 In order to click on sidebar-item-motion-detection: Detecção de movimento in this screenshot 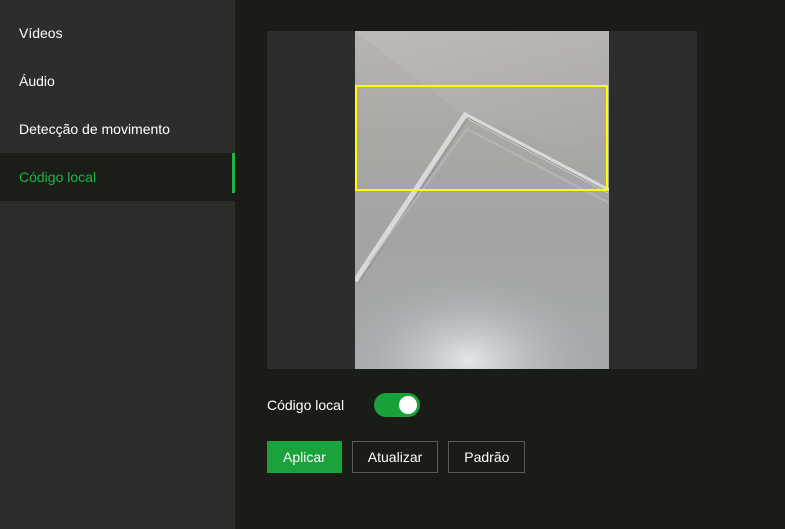, I will do `click(117, 129)`.